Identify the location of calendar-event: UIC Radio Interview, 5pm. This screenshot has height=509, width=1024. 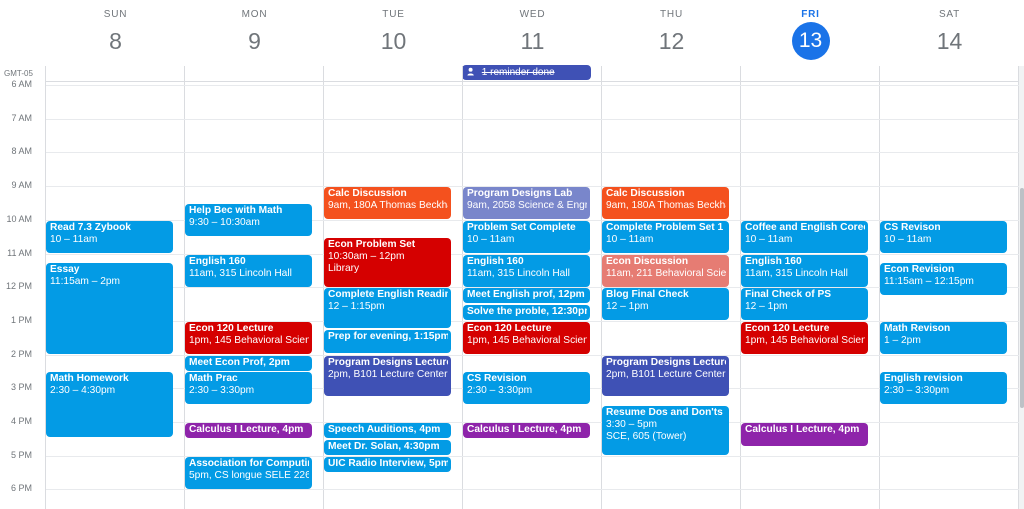
(387, 464).